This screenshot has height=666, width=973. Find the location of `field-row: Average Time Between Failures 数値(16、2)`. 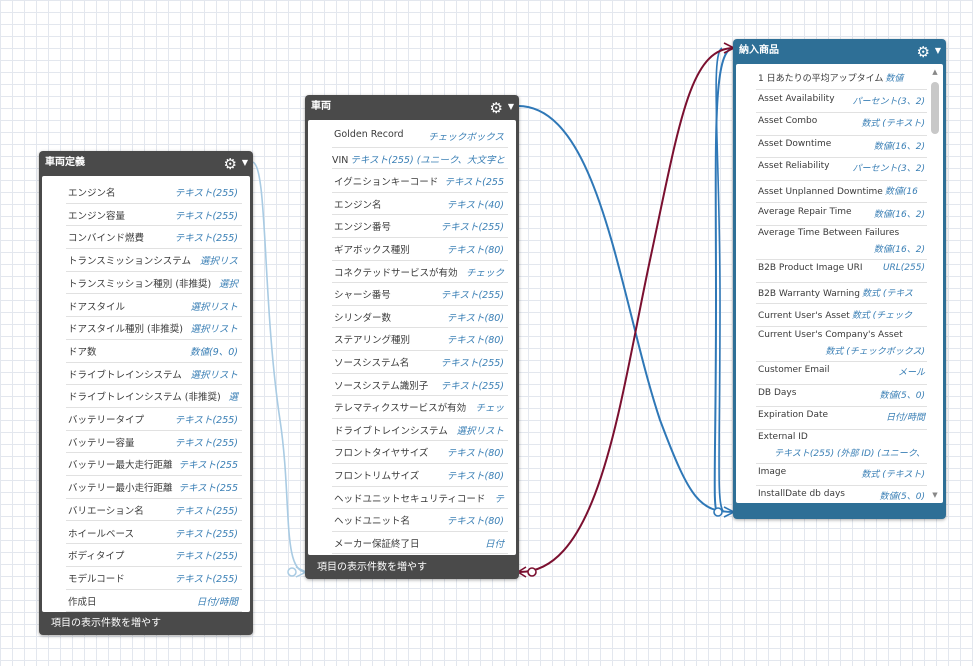

field-row: Average Time Between Failures 数値(16、2) is located at coordinates (841, 243).